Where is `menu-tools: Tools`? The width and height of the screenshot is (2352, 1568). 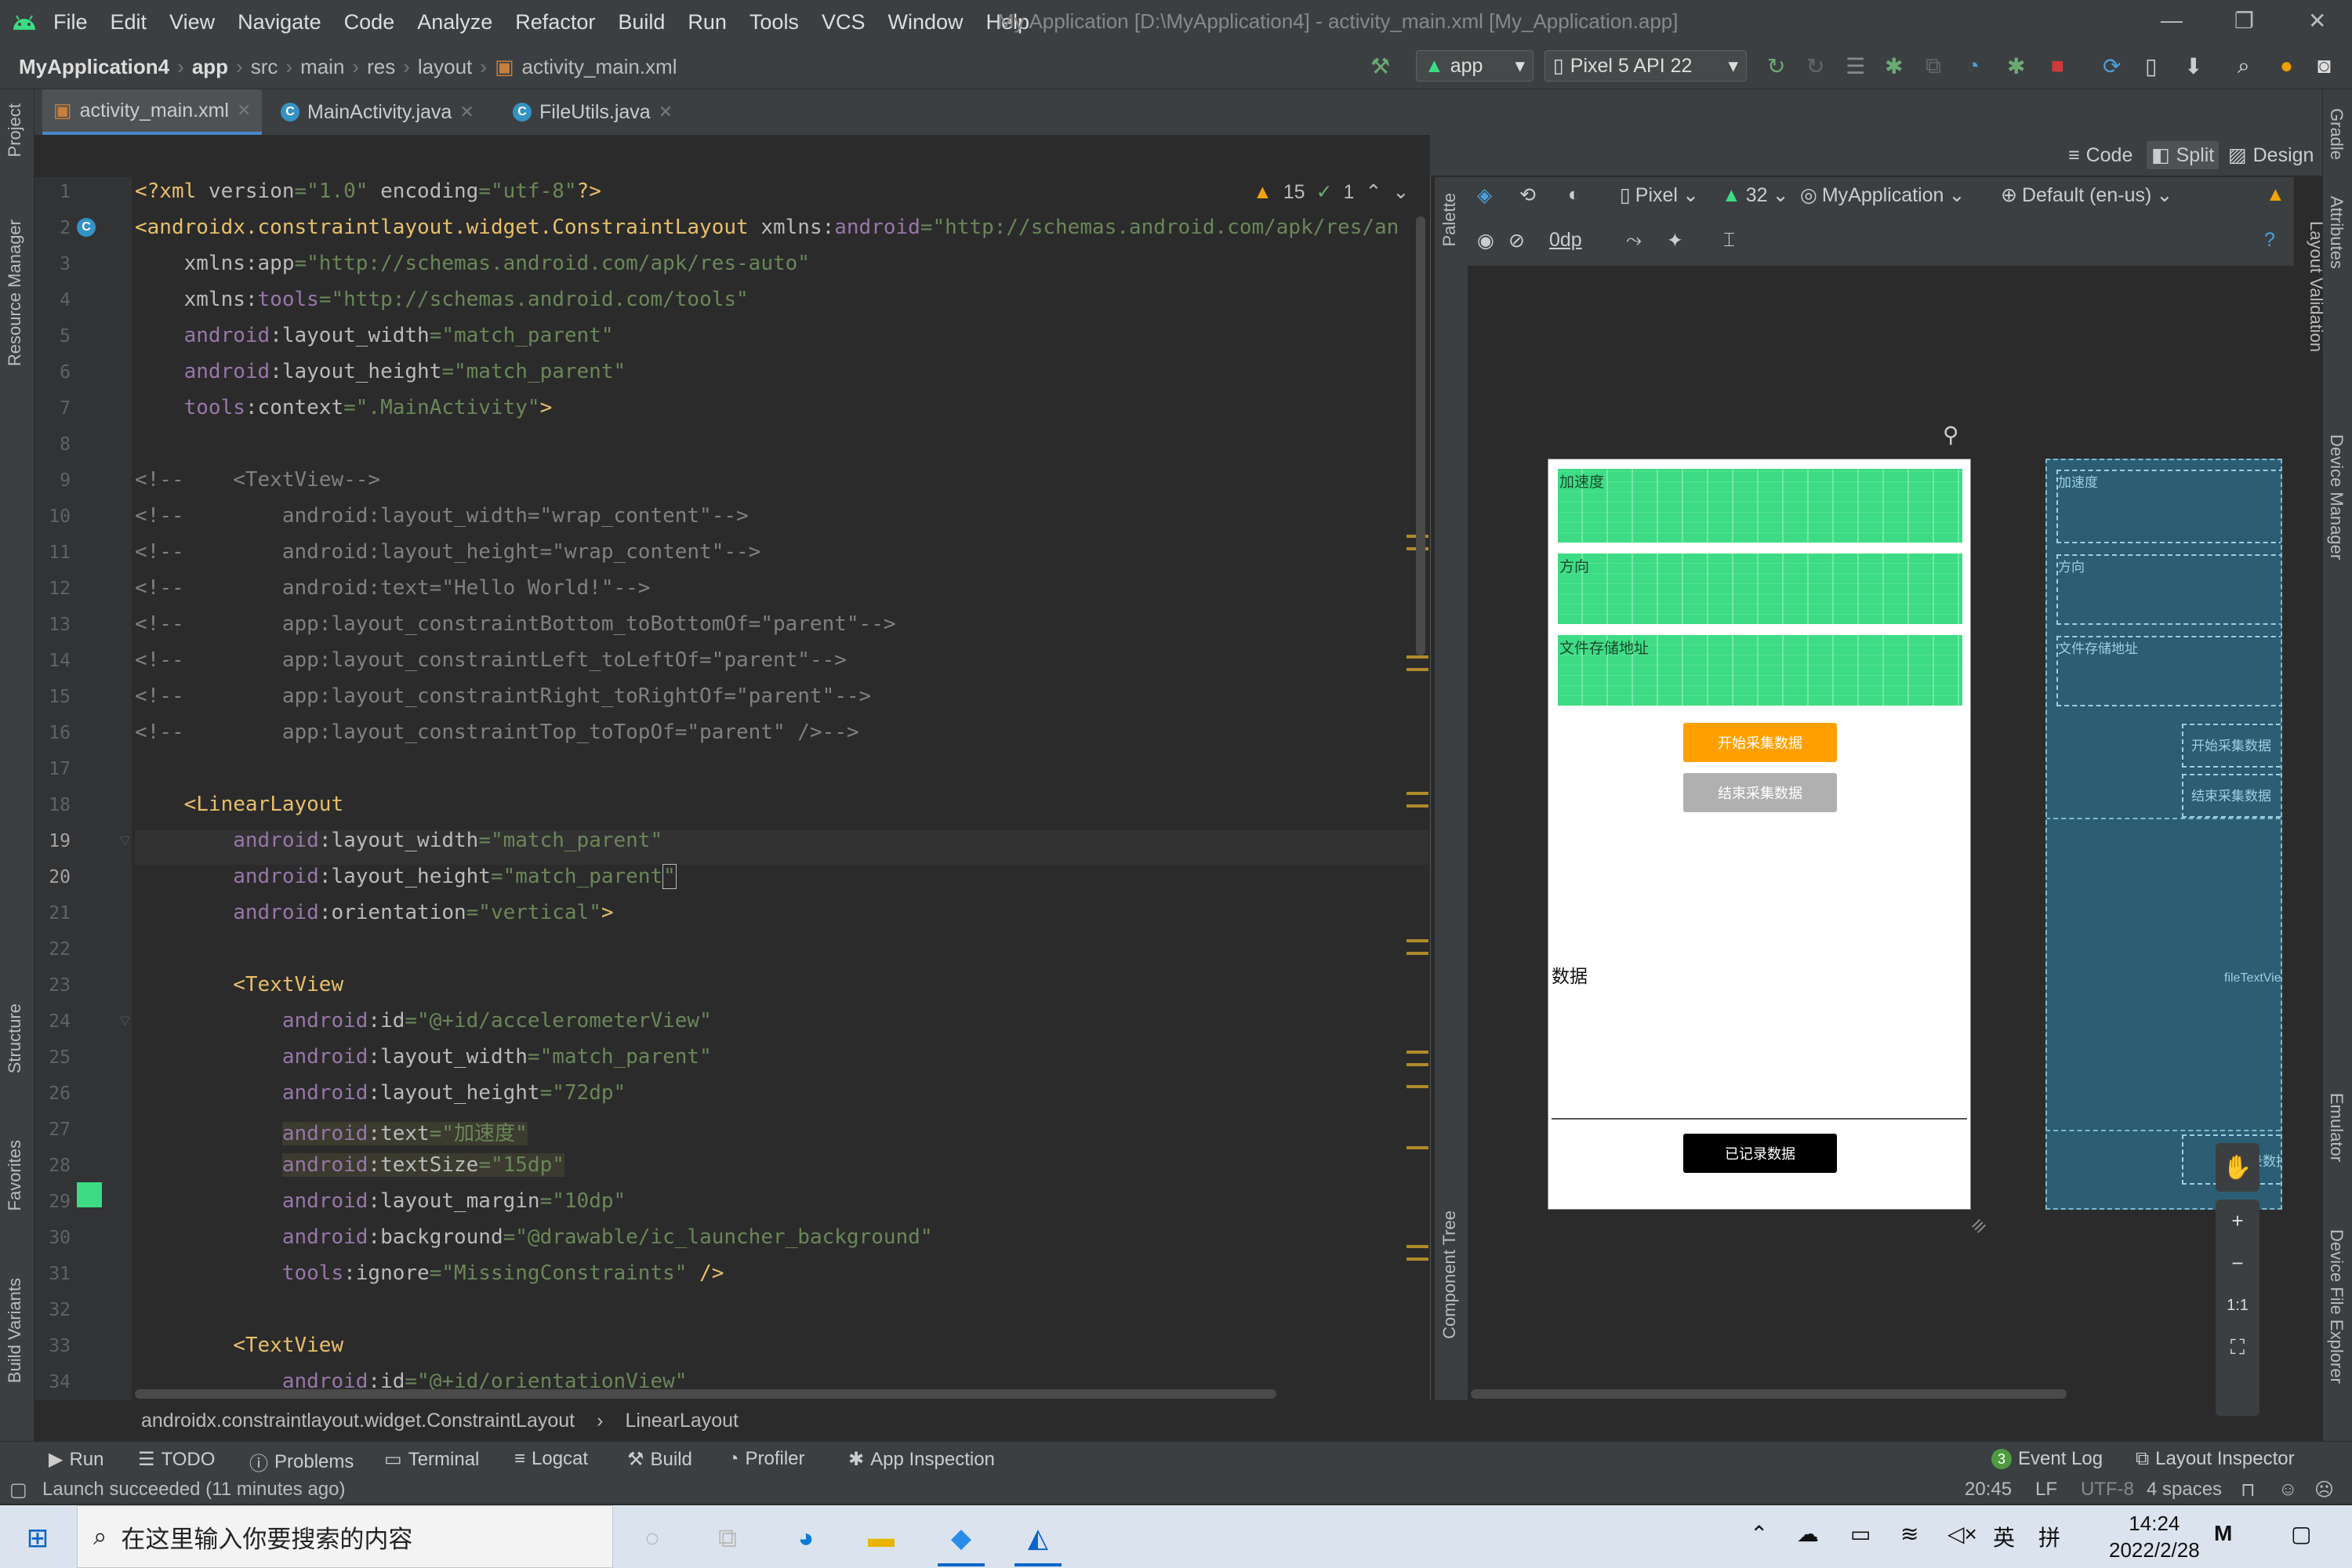
menu-tools: Tools is located at coordinates (774, 22).